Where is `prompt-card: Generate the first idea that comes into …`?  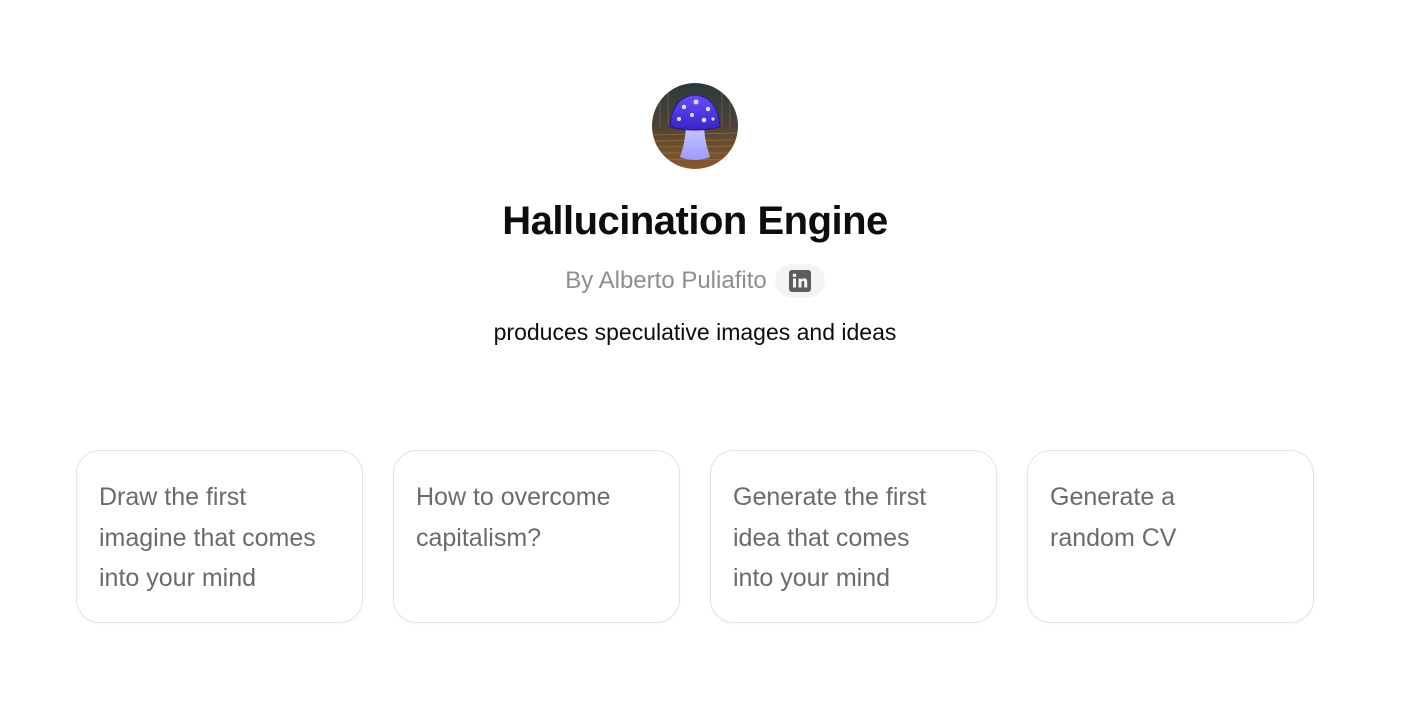 prompt-card: Generate the first idea that comes into … is located at coordinates (853, 536).